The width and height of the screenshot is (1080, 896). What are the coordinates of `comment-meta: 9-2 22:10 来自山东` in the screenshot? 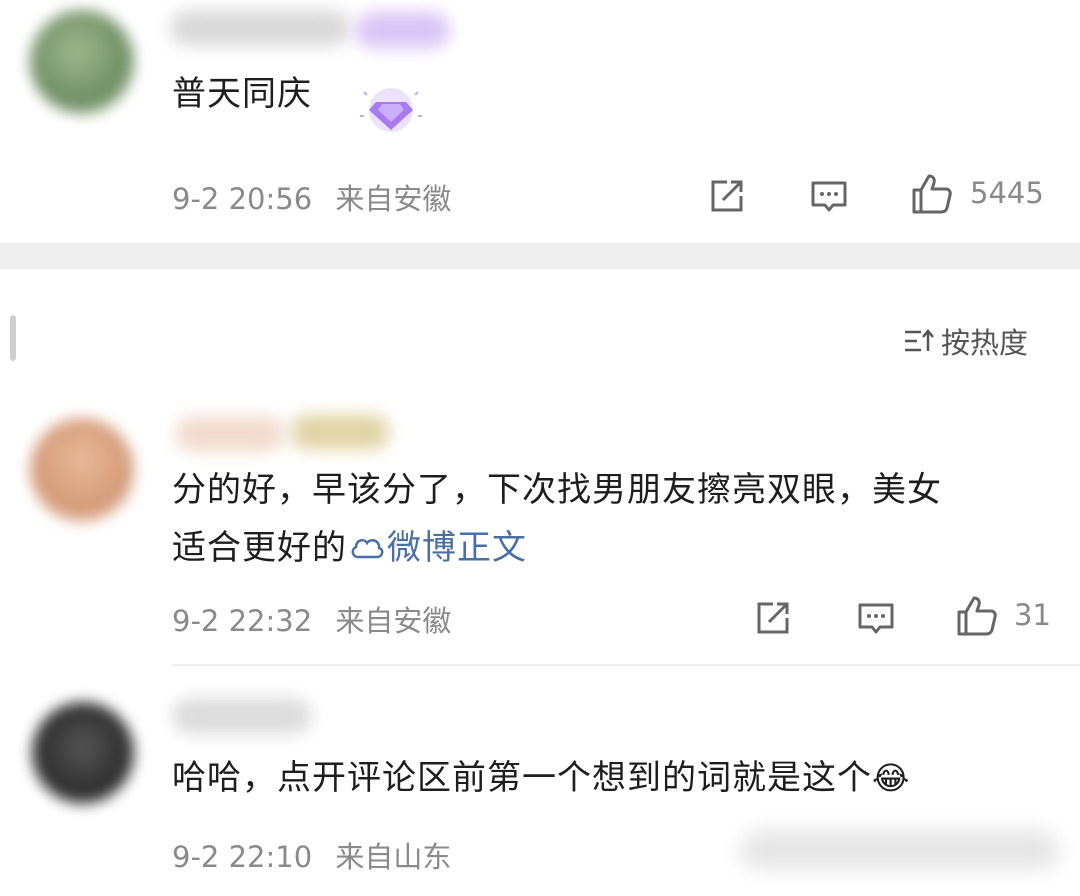 It's located at (311, 855).